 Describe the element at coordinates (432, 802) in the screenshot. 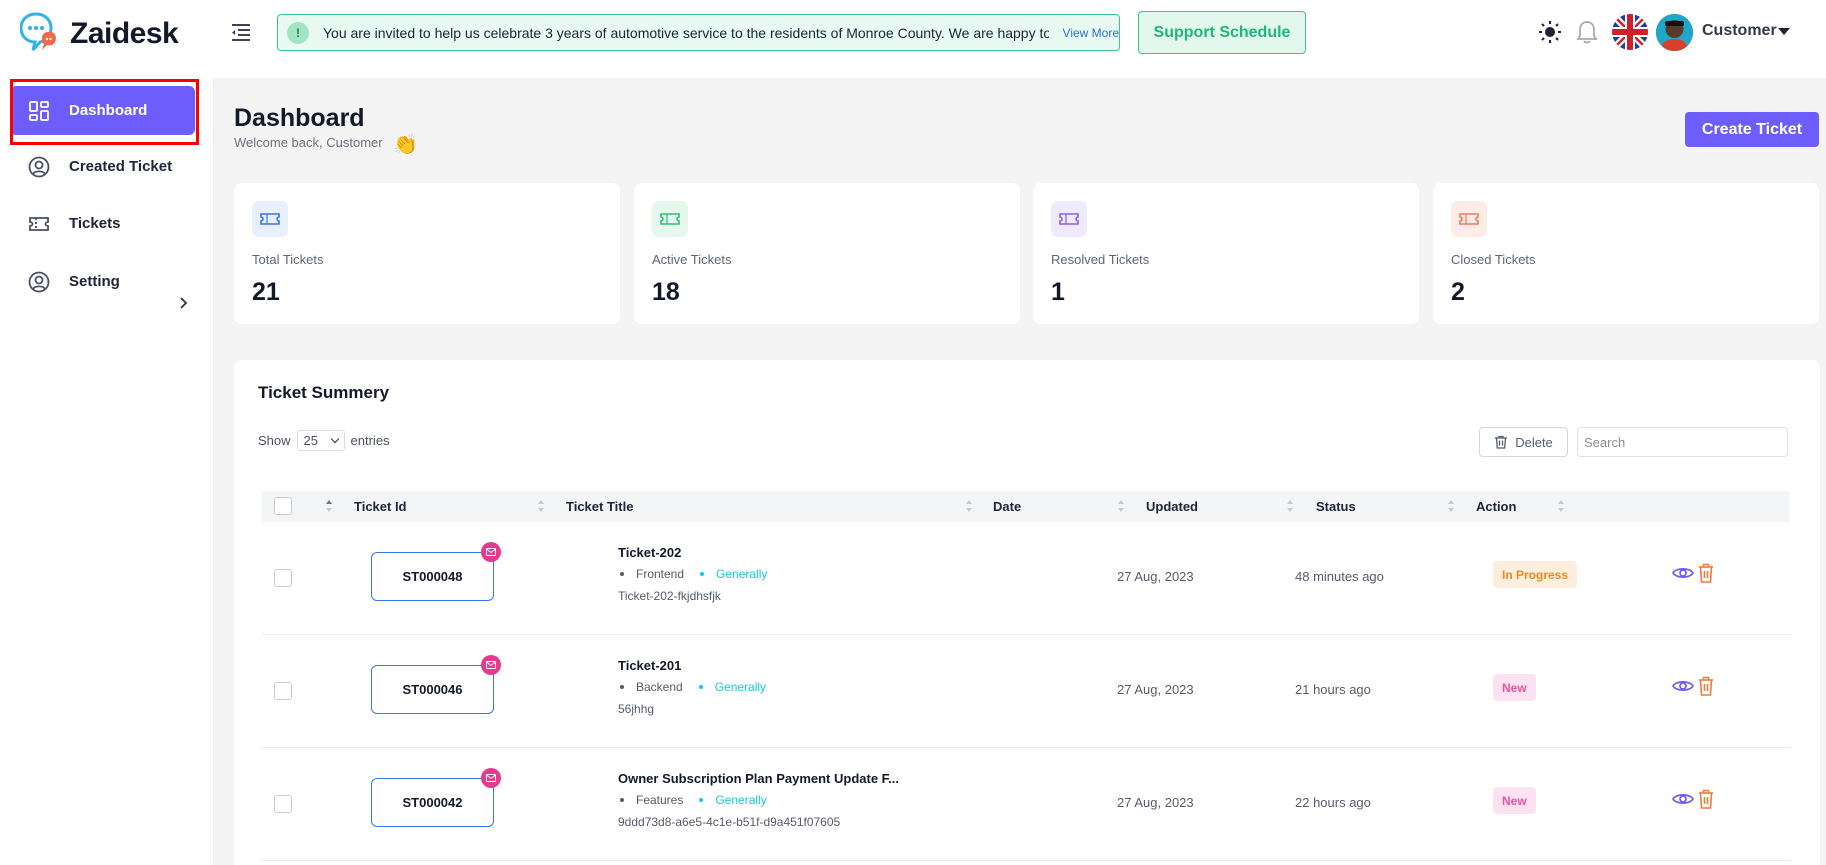

I see `ticket-id: ST000042` at that location.